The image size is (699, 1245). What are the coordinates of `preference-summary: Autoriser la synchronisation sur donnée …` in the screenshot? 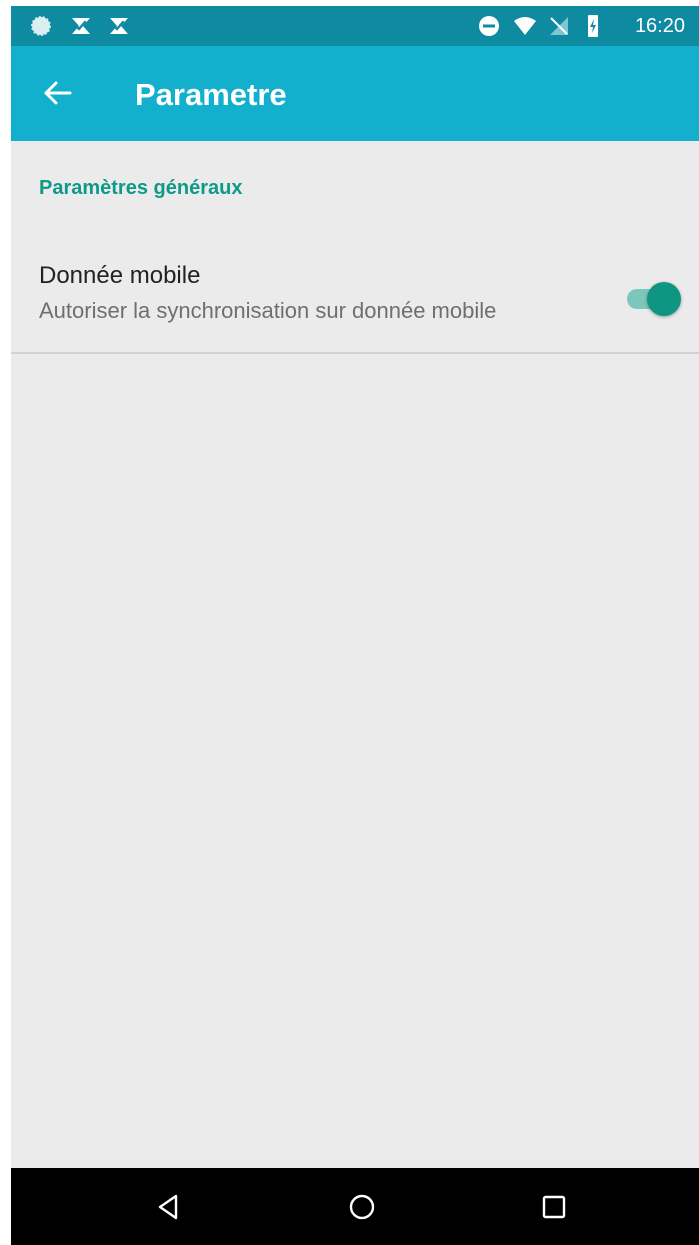 It's located at (268, 310).